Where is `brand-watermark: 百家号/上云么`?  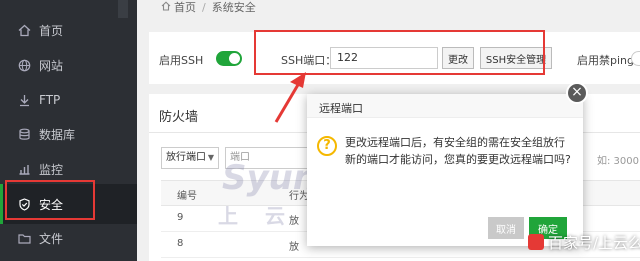
brand-watermark: 百家号/上云么 is located at coordinates (584, 242).